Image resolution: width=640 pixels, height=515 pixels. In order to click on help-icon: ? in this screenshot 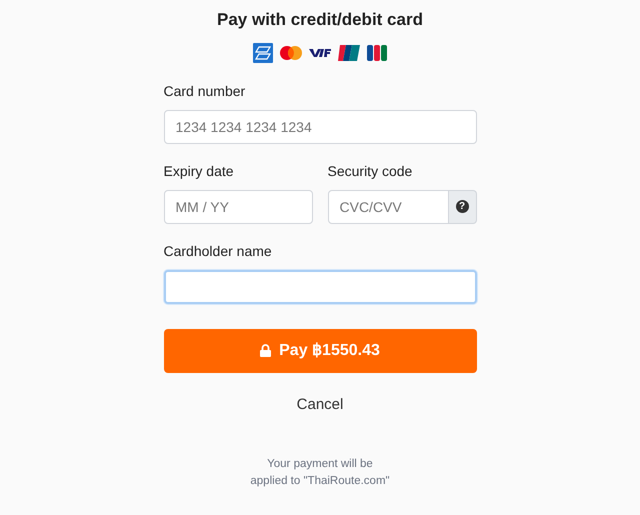, I will do `click(462, 206)`.